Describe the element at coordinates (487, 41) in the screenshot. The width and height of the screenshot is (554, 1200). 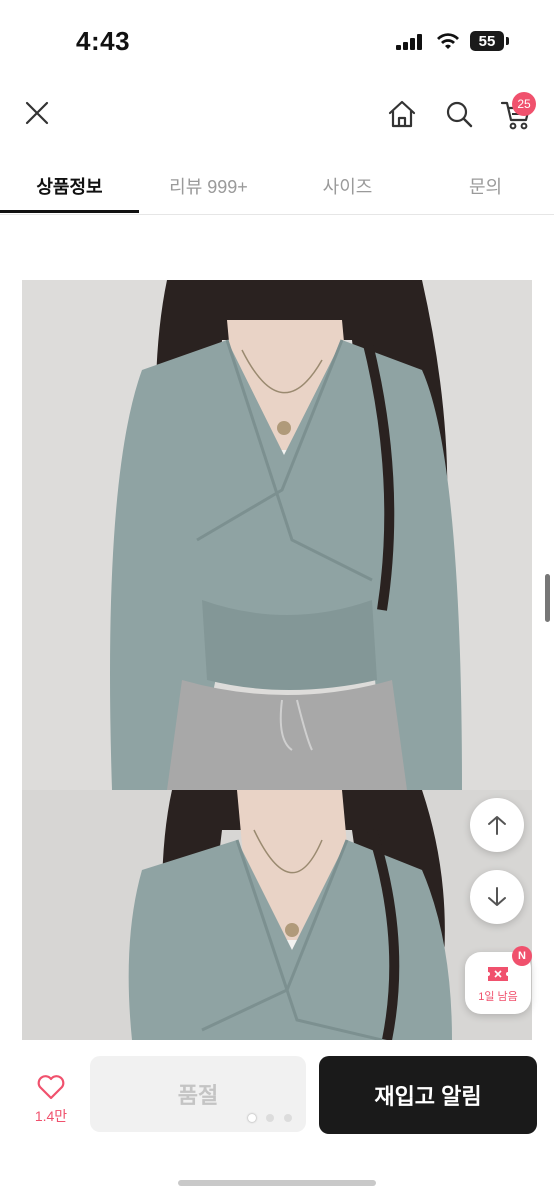
I see `battery-icon: 55` at that location.